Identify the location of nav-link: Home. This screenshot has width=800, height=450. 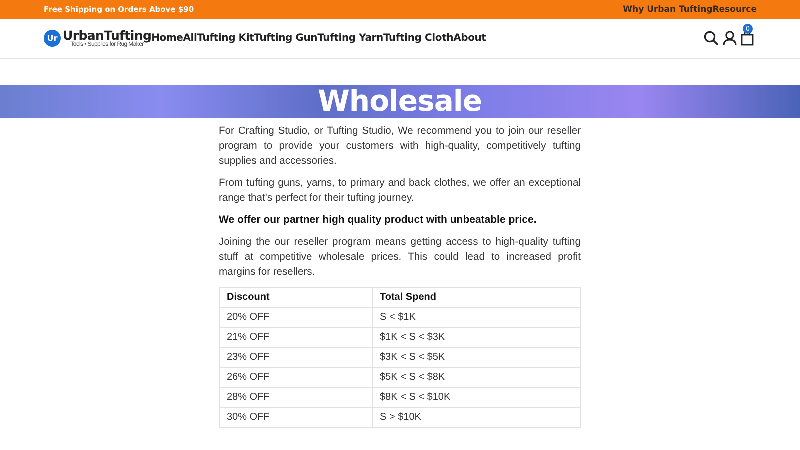
(168, 38).